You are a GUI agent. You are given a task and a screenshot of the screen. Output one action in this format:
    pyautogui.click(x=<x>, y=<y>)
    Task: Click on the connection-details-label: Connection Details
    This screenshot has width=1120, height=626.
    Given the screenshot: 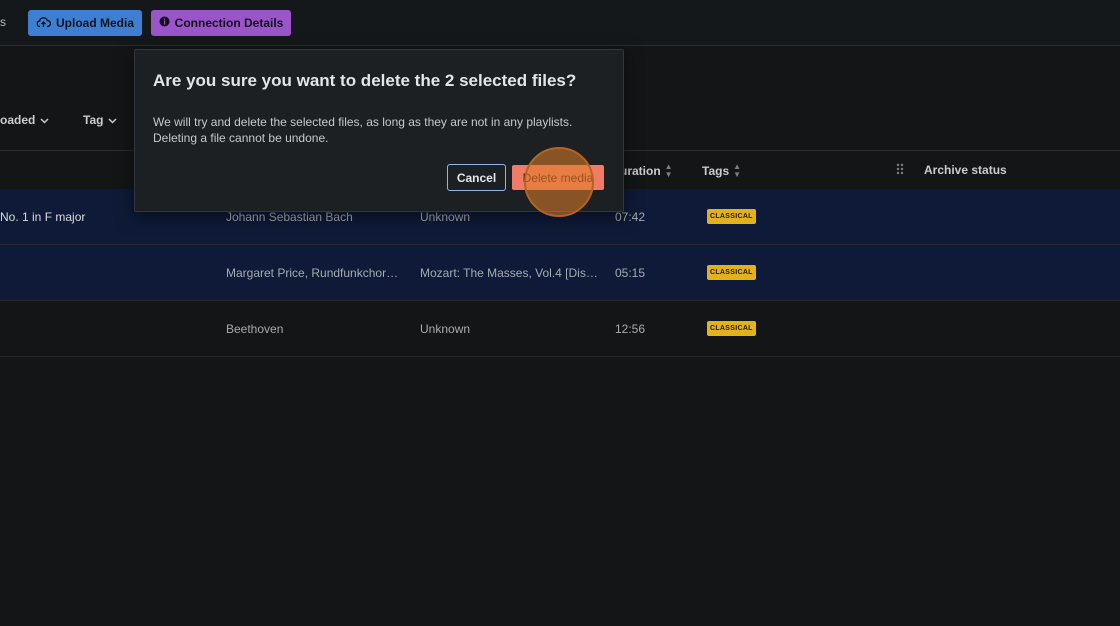 What is the action you would take?
    pyautogui.click(x=229, y=23)
    